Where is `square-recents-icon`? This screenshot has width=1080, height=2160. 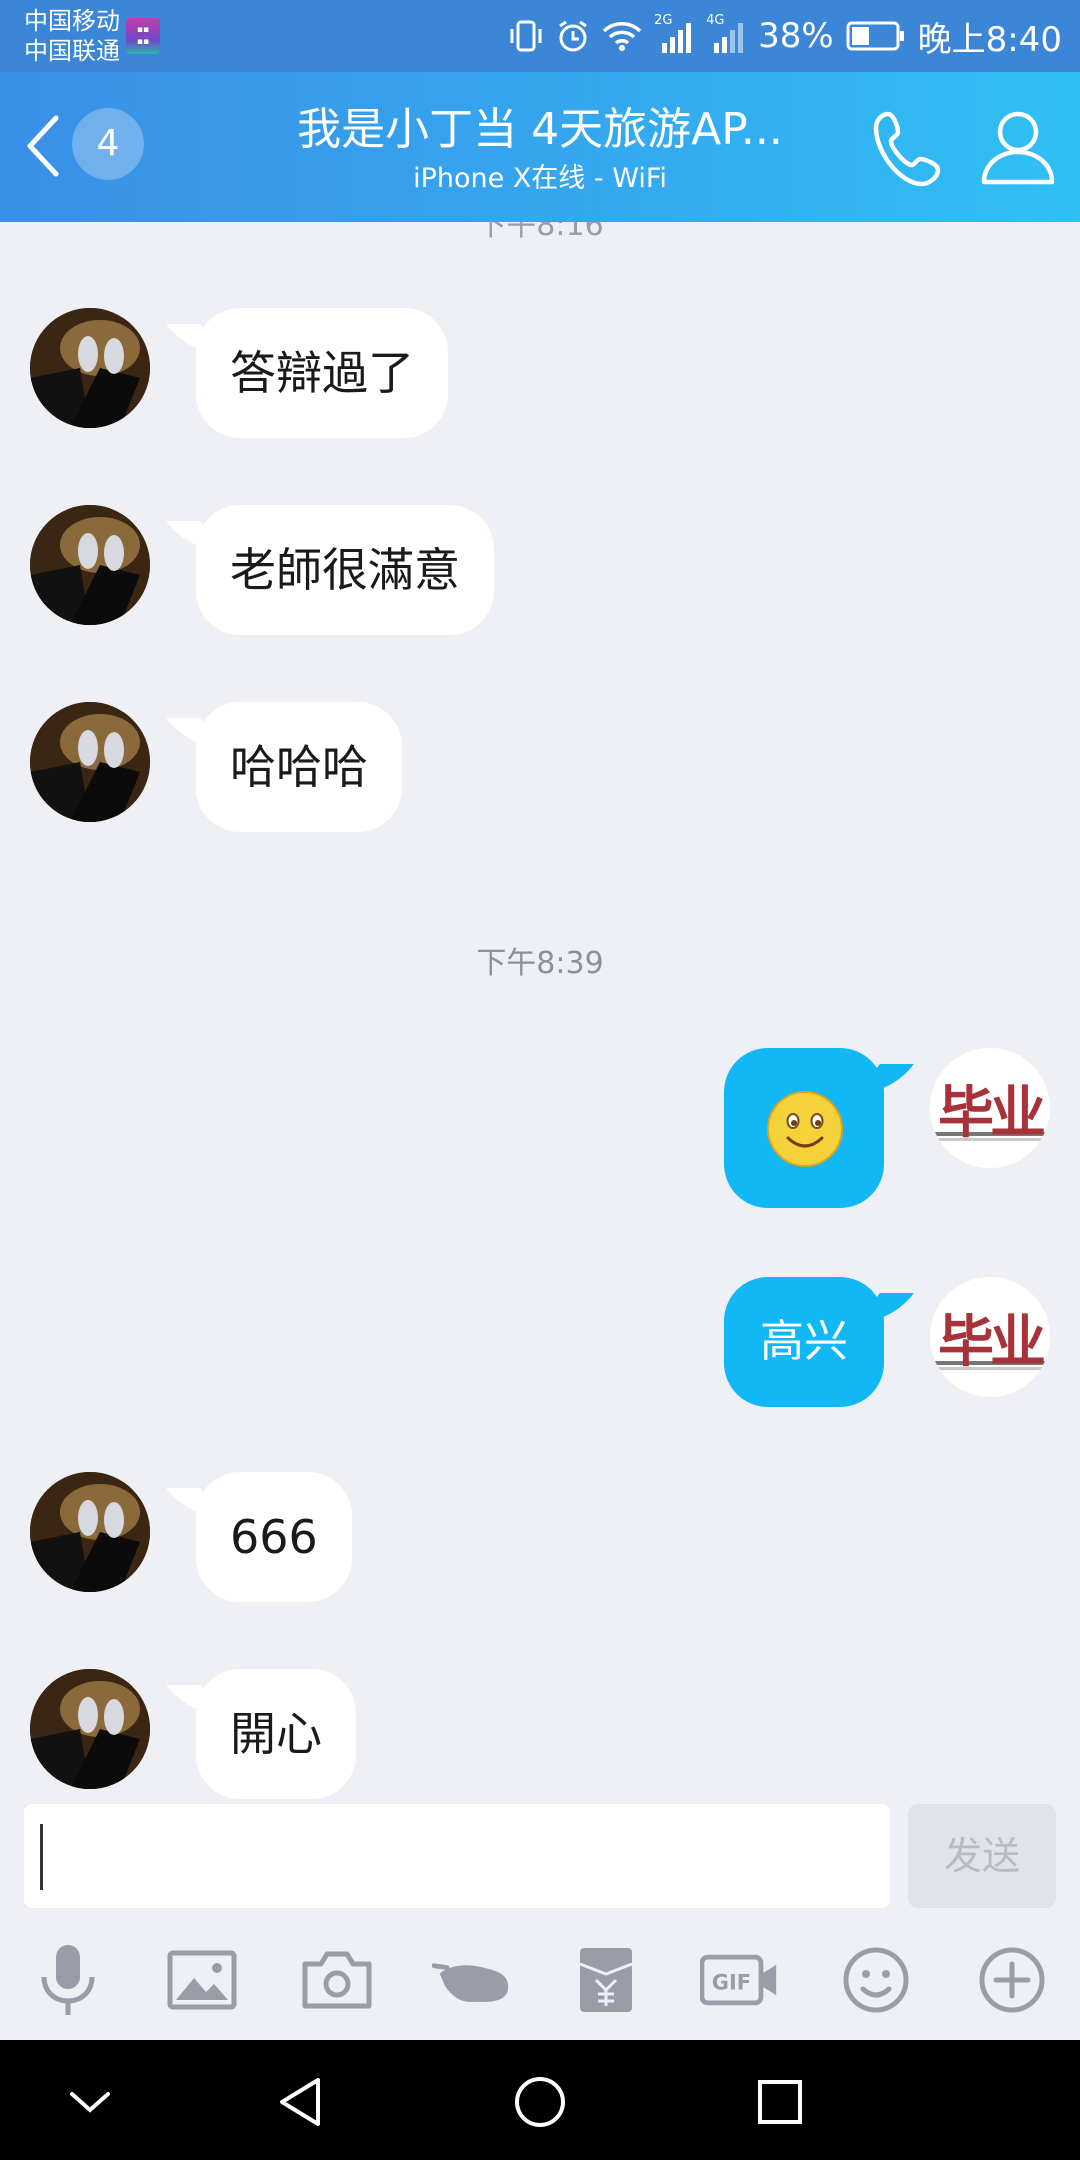 square-recents-icon is located at coordinates (780, 2102).